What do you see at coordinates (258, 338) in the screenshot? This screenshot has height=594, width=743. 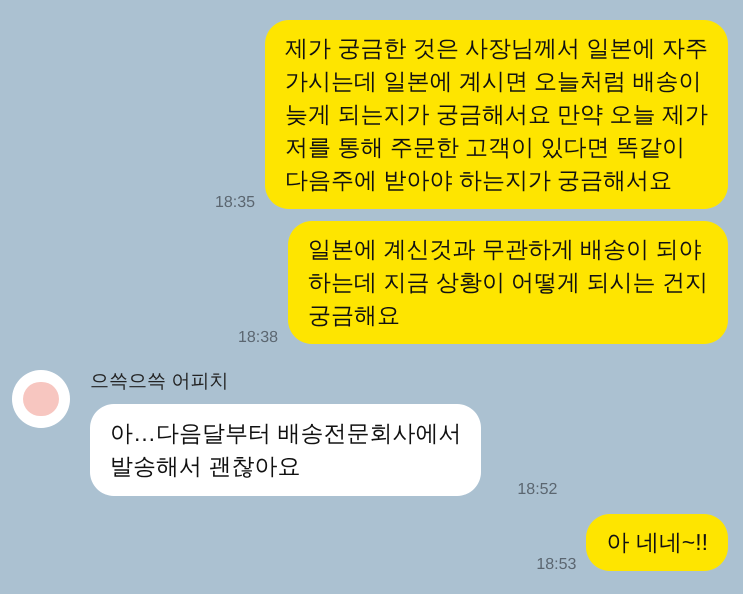 I see `message-time: 18:38` at bounding box center [258, 338].